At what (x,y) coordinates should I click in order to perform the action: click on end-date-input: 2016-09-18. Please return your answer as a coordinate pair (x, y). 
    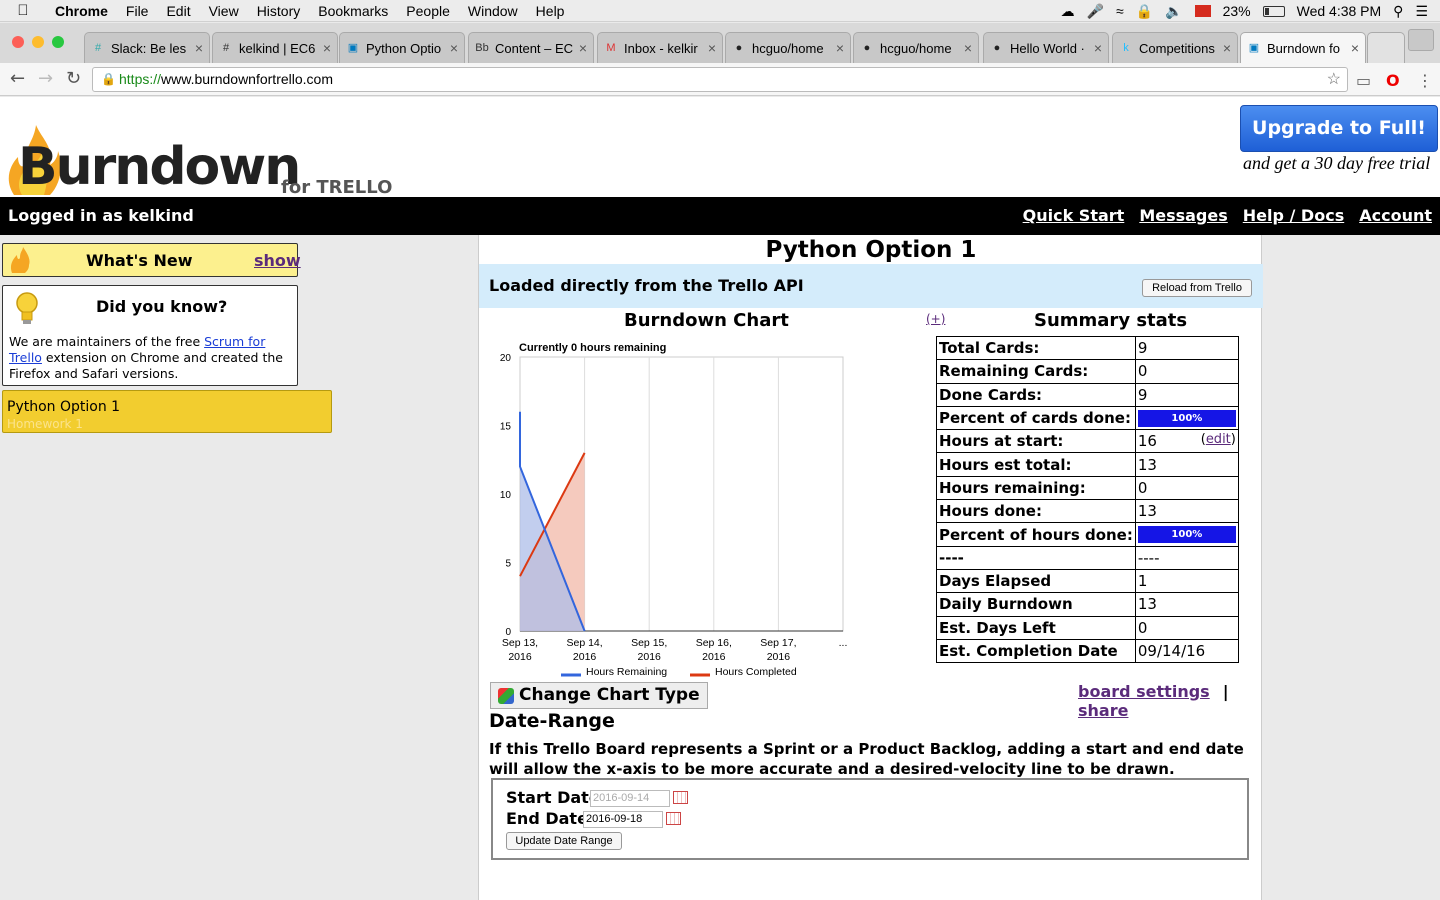
    Looking at the image, I should click on (623, 819).